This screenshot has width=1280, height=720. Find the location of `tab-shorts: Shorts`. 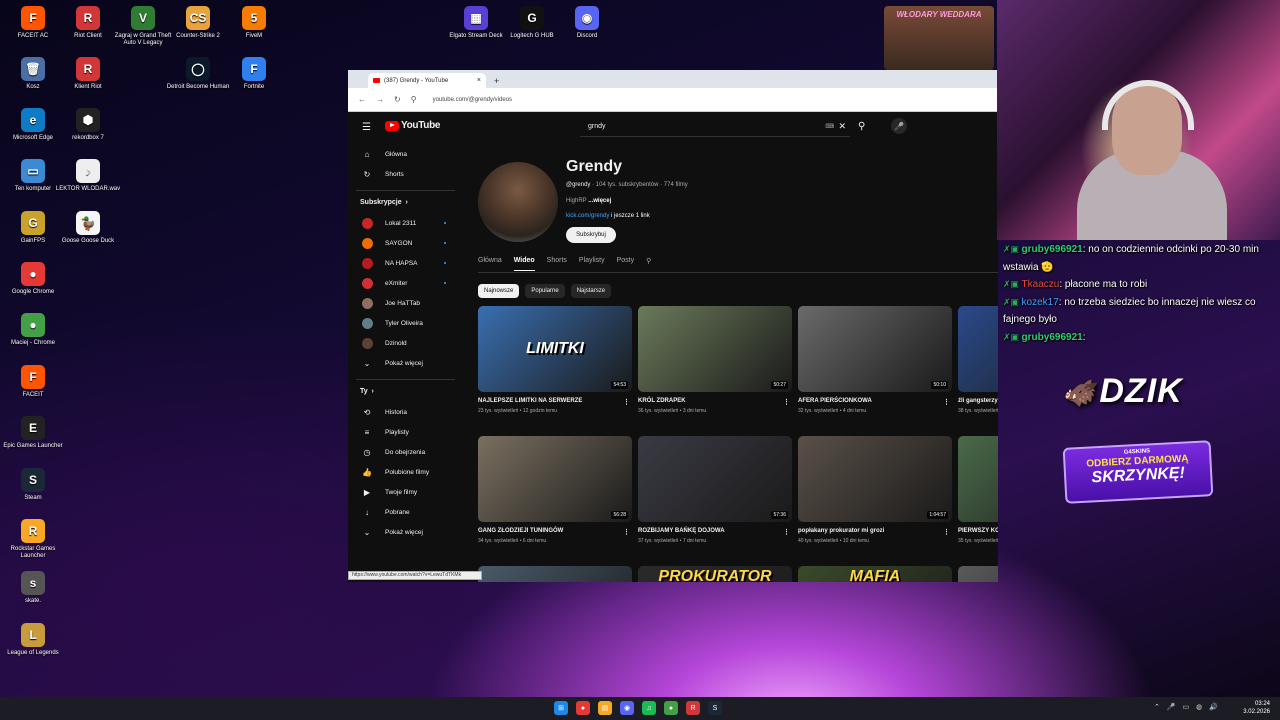

tab-shorts: Shorts is located at coordinates (557, 264).